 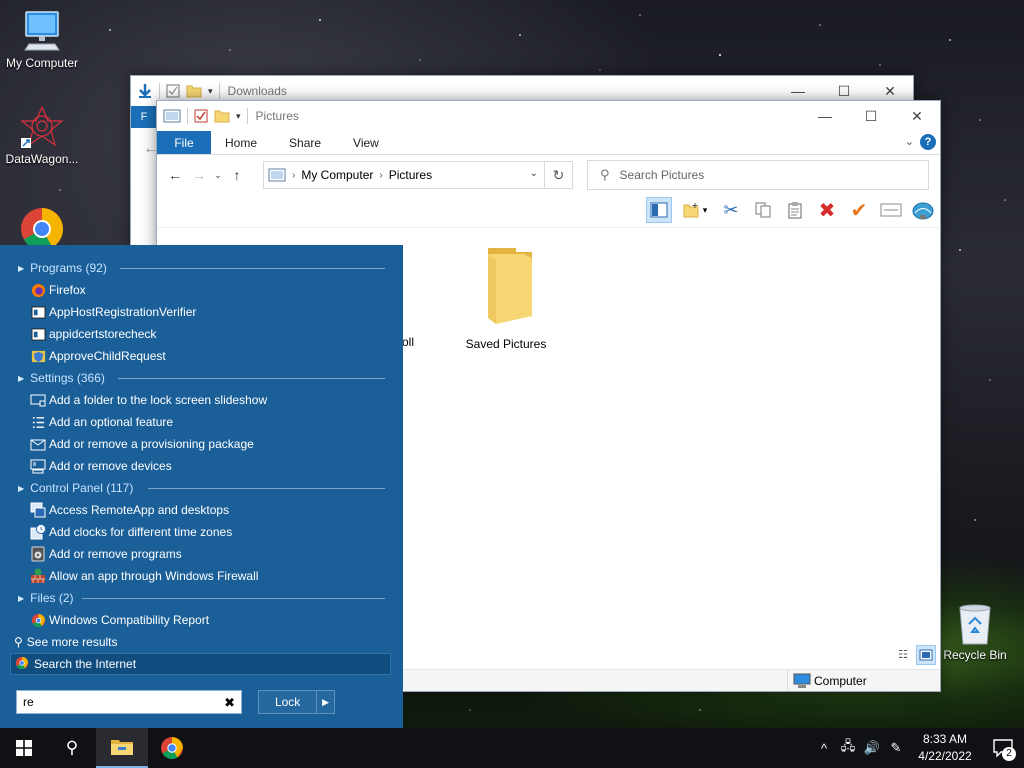 I want to click on toolbar: ▾ ✂ ✖ ✔, so click(x=791, y=210).